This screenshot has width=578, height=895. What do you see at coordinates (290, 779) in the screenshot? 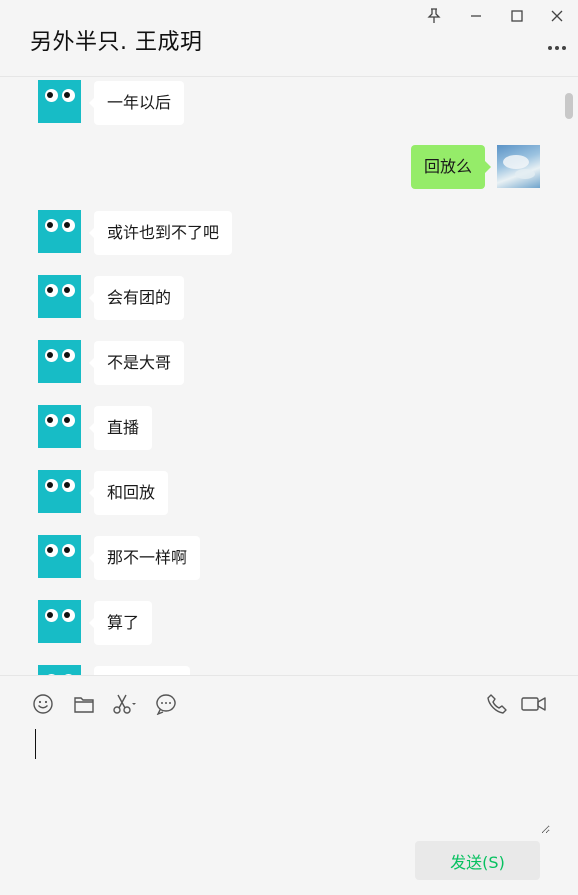
I see `message-input` at bounding box center [290, 779].